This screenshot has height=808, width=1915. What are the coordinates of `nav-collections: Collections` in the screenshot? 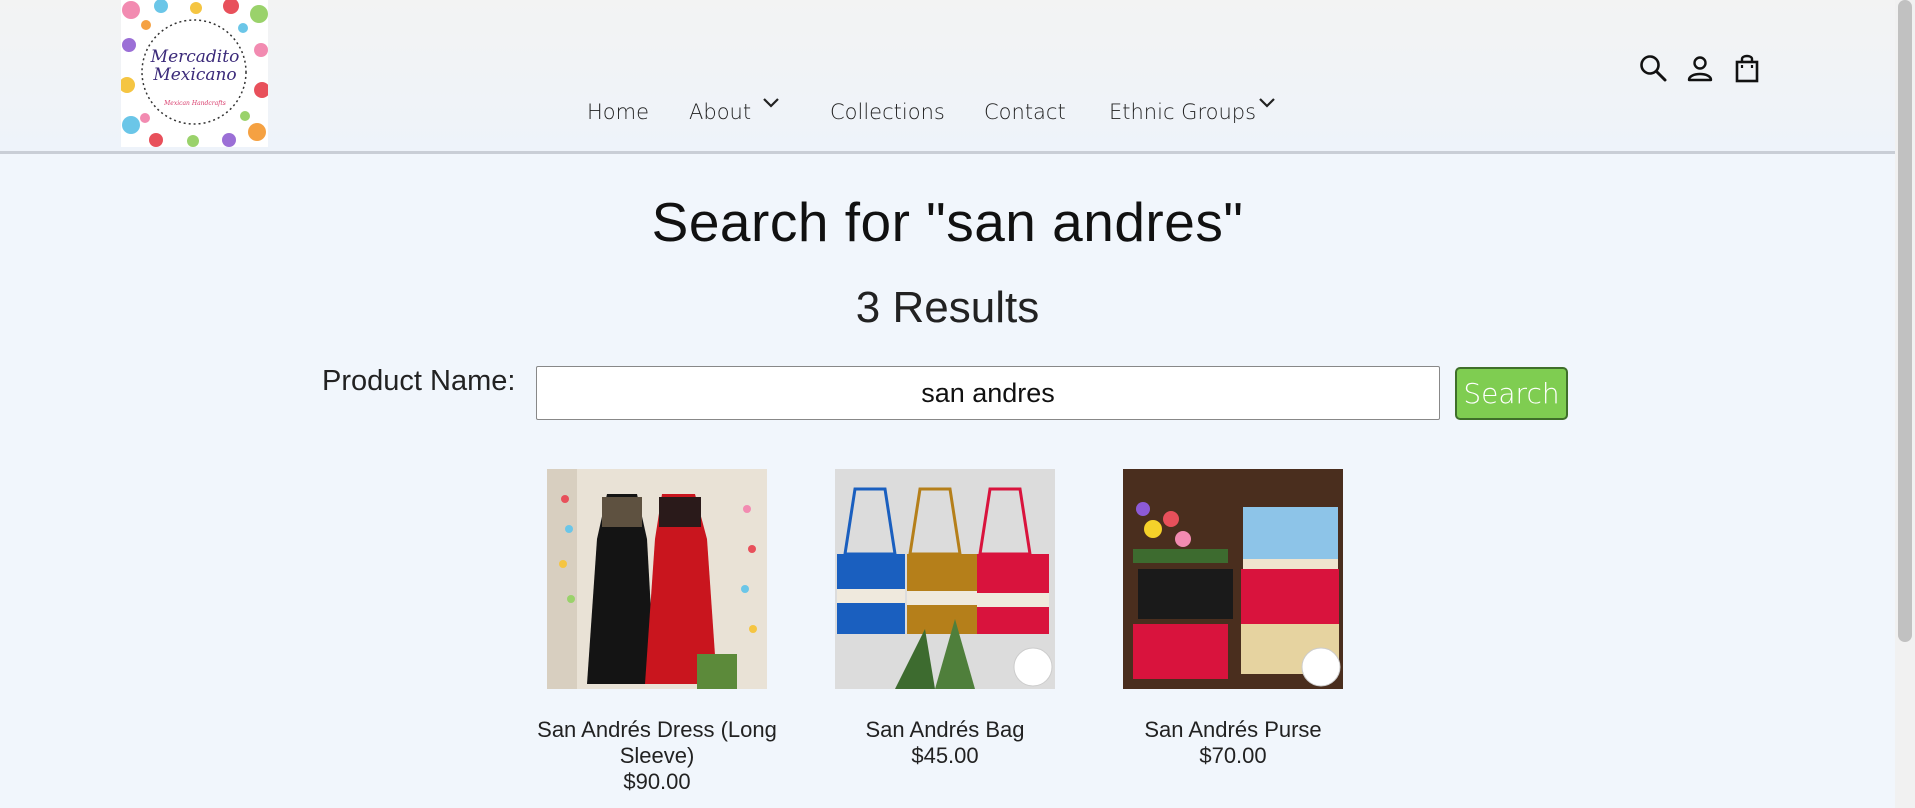 It's located at (887, 112).